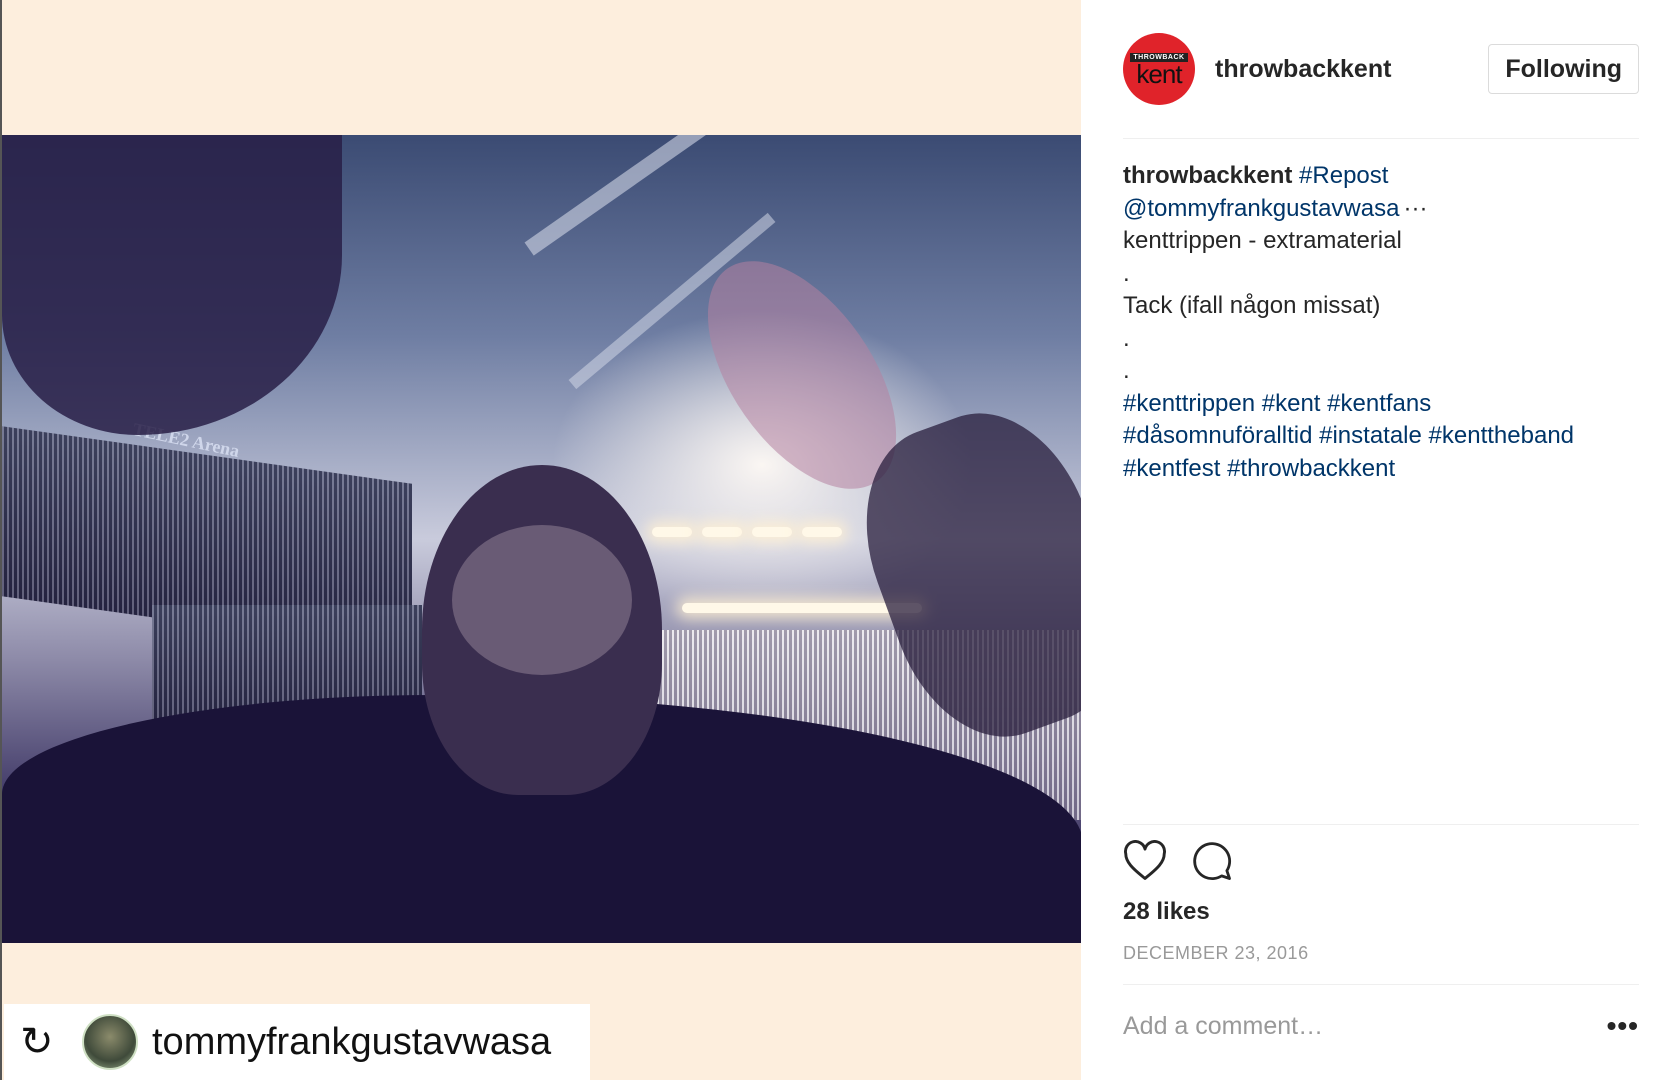  Describe the element at coordinates (1252, 305) in the screenshot. I see `caption-text: Tack (ifall någon missat)` at that location.